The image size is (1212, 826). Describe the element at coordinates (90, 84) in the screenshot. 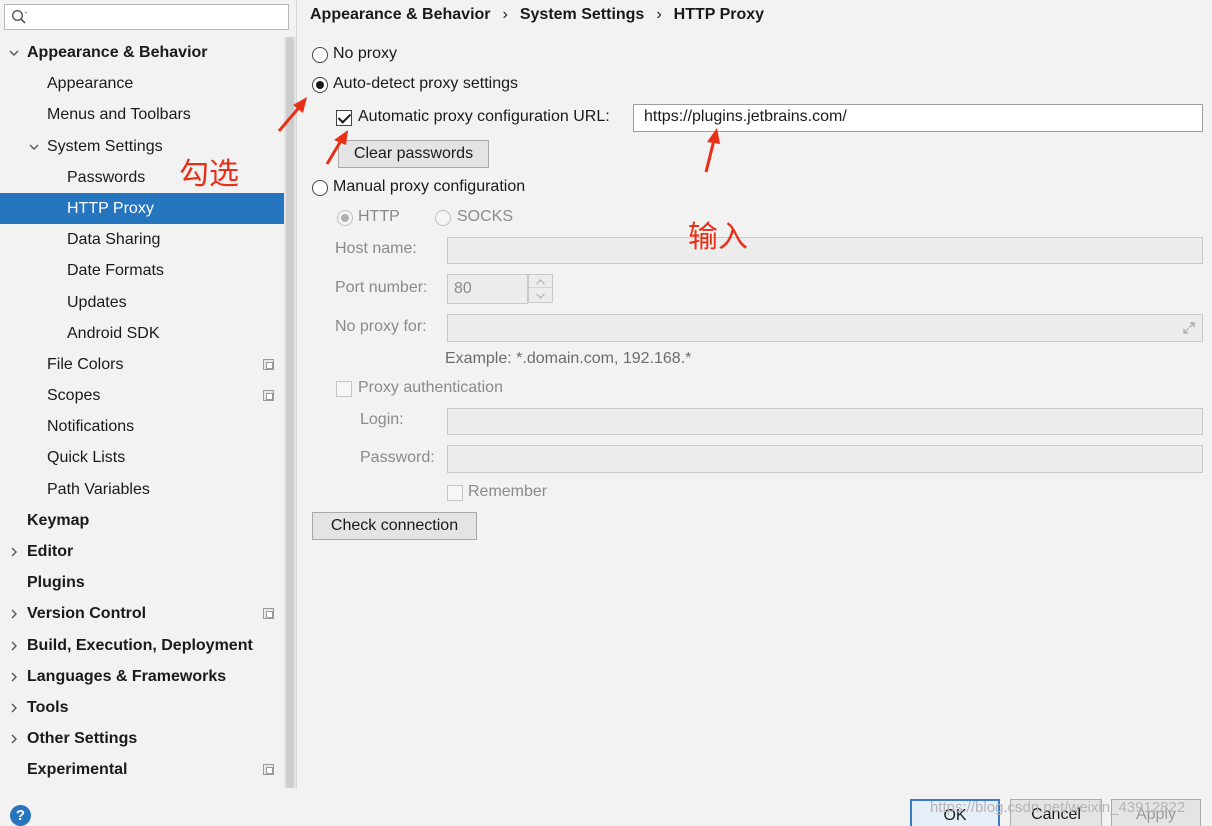

I see `sidebar-item-label: Appearance` at that location.